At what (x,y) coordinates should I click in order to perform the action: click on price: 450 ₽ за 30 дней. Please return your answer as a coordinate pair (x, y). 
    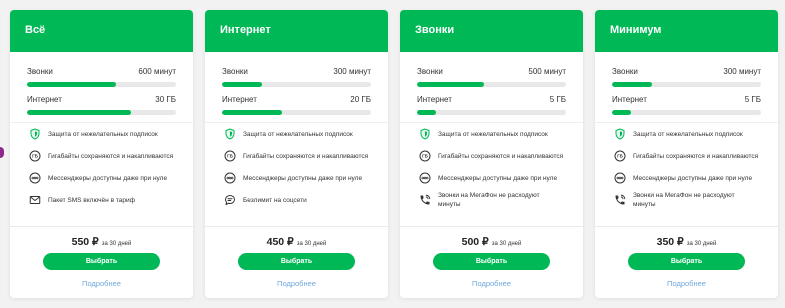
    Looking at the image, I should click on (296, 242).